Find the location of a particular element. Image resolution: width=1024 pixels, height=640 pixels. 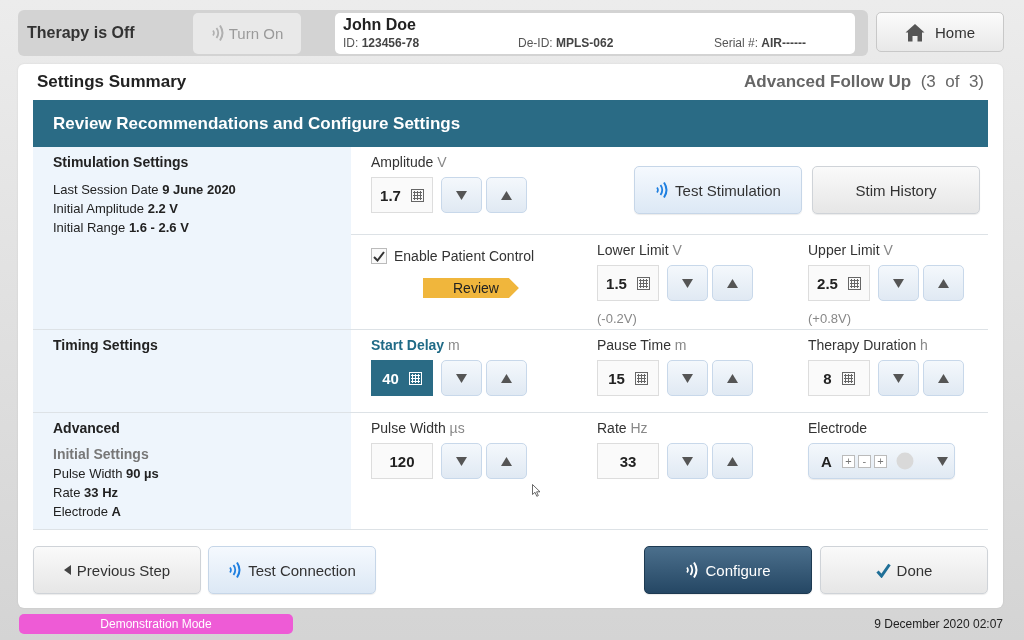

review-tag: Review is located at coordinates (471, 288).